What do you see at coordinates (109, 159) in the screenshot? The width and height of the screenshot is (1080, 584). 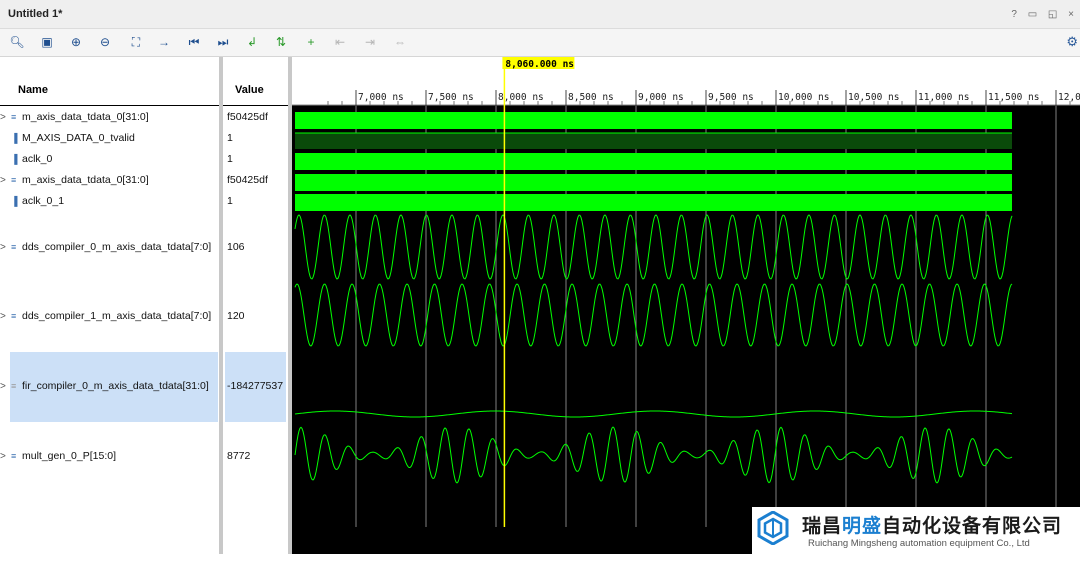 I see `signal-row: ▐ aclk_0` at bounding box center [109, 159].